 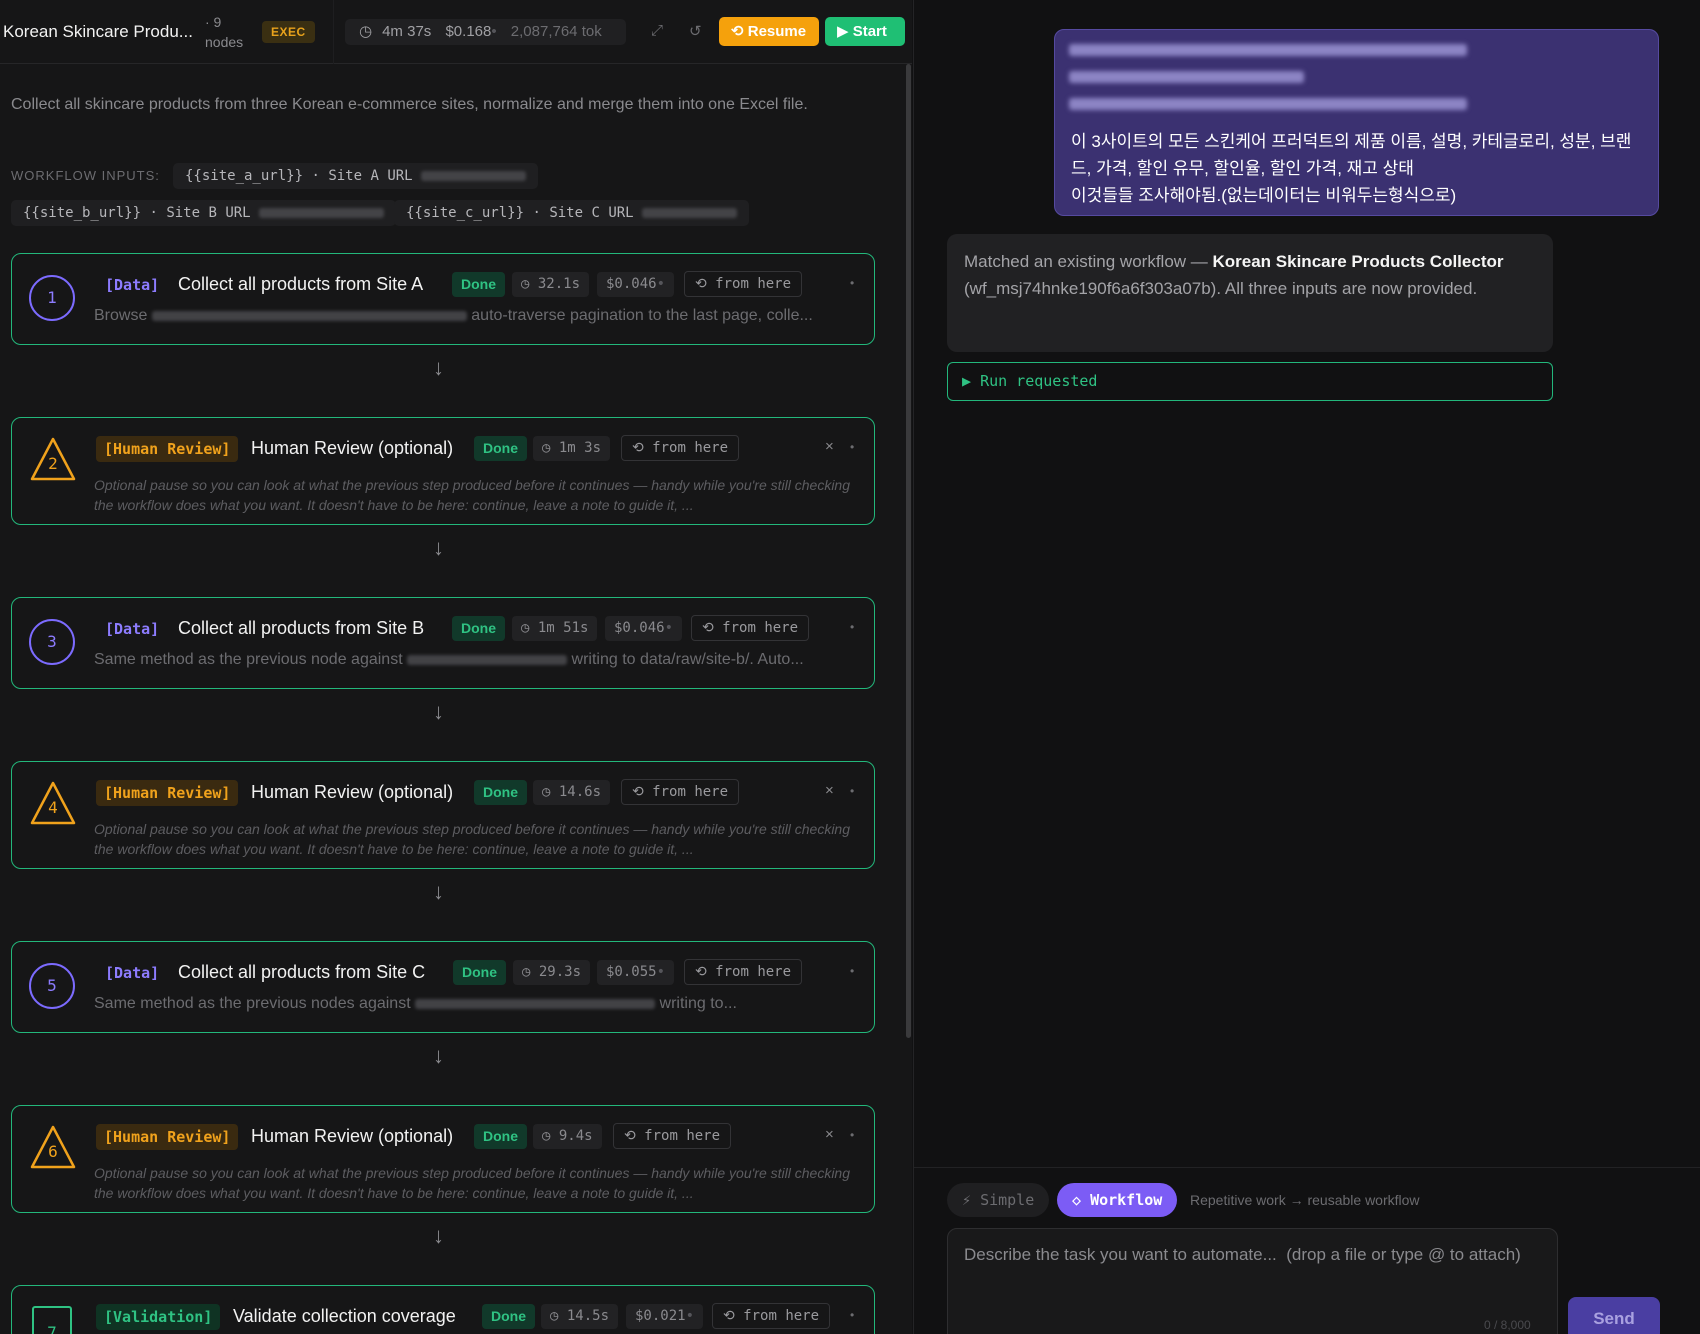 I want to click on lightning-icon: ⚡, so click(x=971, y=1200).